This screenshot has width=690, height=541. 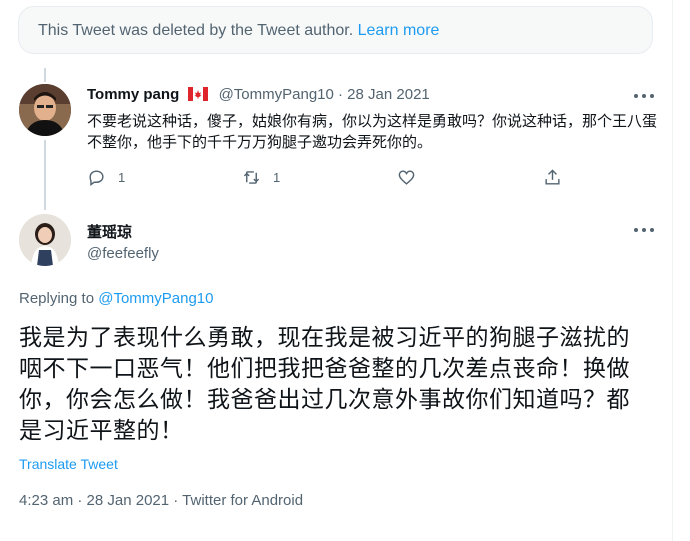 What do you see at coordinates (672, 270) in the screenshot?
I see `column-border` at bounding box center [672, 270].